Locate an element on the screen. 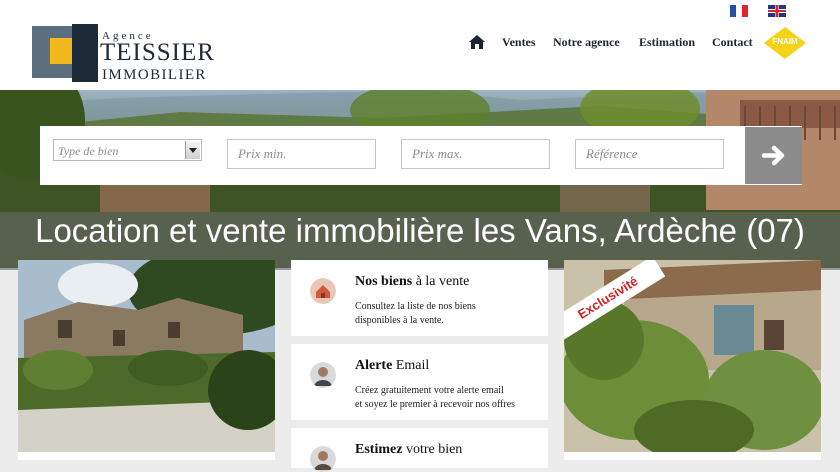  logo-subtitle-text: IMMOBILIER is located at coordinates (154, 75).